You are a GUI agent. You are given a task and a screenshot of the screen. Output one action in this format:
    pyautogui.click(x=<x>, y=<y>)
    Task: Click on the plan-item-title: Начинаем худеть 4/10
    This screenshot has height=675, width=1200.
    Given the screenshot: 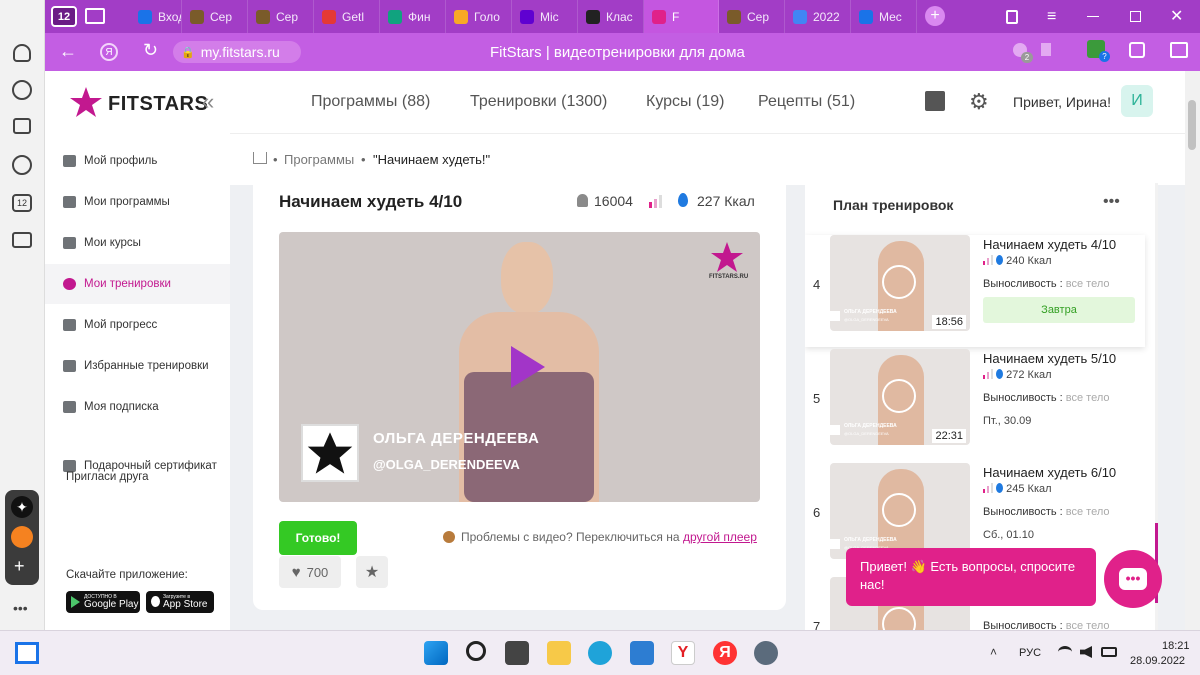 What is the action you would take?
    pyautogui.click(x=1049, y=244)
    